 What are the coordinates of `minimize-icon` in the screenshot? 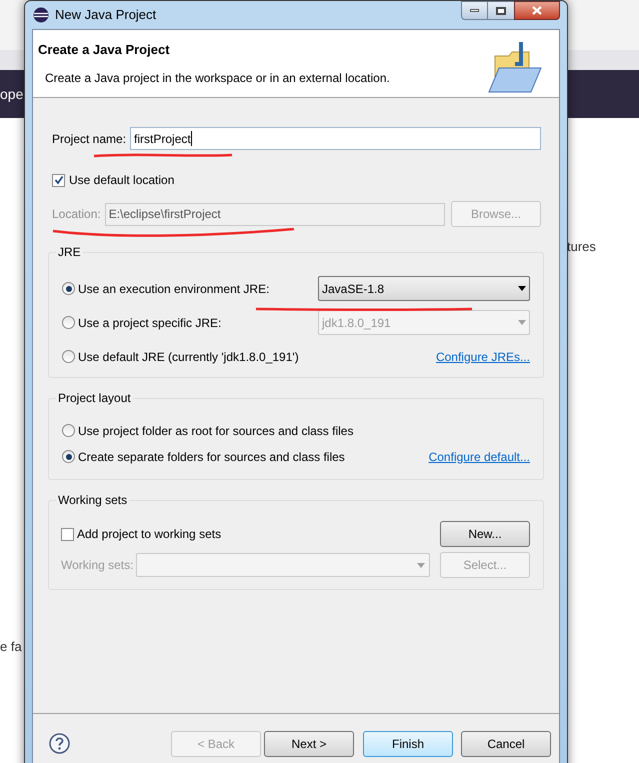 It's located at (474, 10).